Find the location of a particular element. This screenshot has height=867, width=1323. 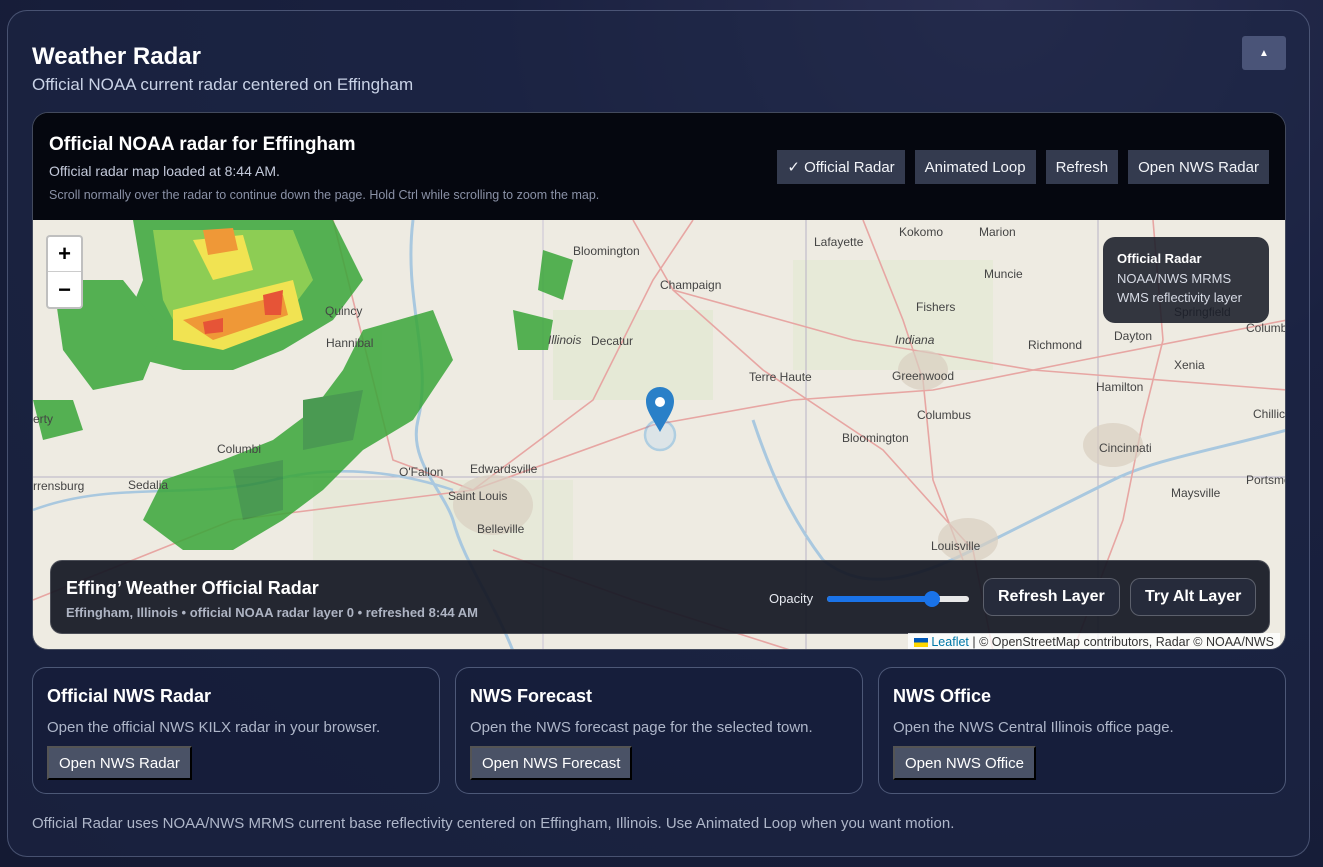

svg-text: Chillicot is located at coordinates (1269, 414).